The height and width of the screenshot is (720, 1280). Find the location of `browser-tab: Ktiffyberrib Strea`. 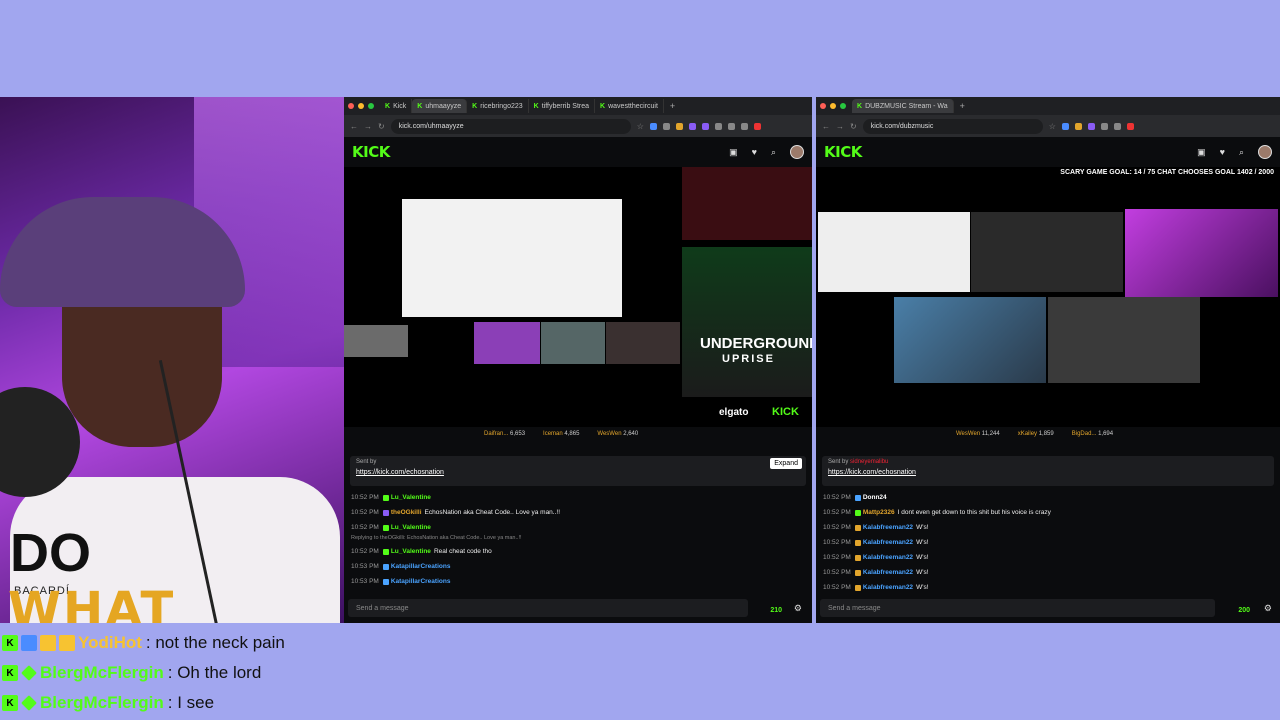

browser-tab: Ktiffyberrib Strea is located at coordinates (562, 106).